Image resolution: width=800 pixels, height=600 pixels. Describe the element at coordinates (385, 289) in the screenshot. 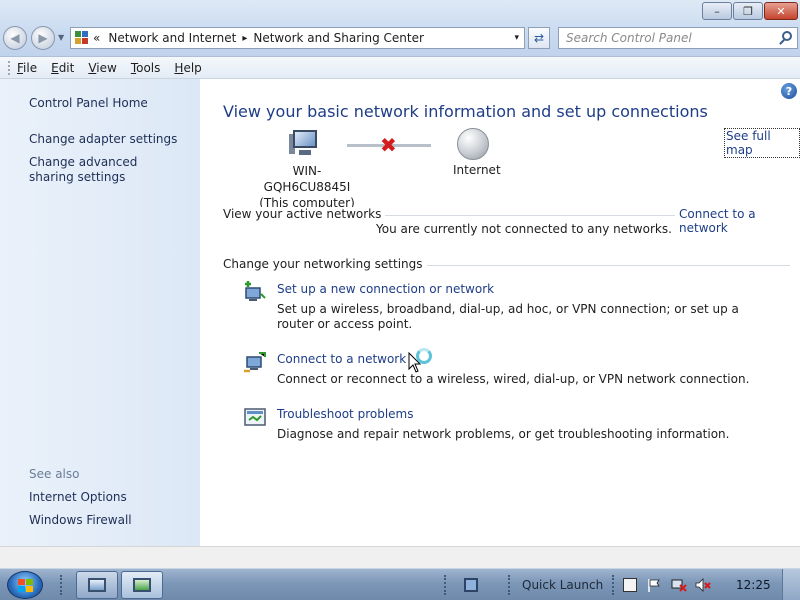

I see `setup-new-connection-link: Set up a new connection or network` at that location.